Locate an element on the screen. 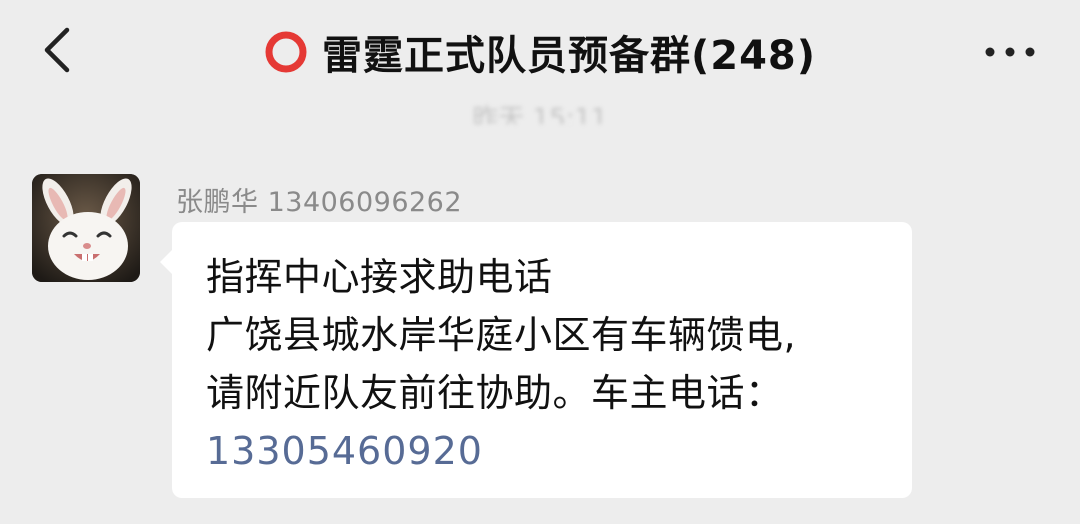 The height and width of the screenshot is (524, 1080). chat-title-area: 雷霆正式队员预备群(248) is located at coordinates (540, 52).